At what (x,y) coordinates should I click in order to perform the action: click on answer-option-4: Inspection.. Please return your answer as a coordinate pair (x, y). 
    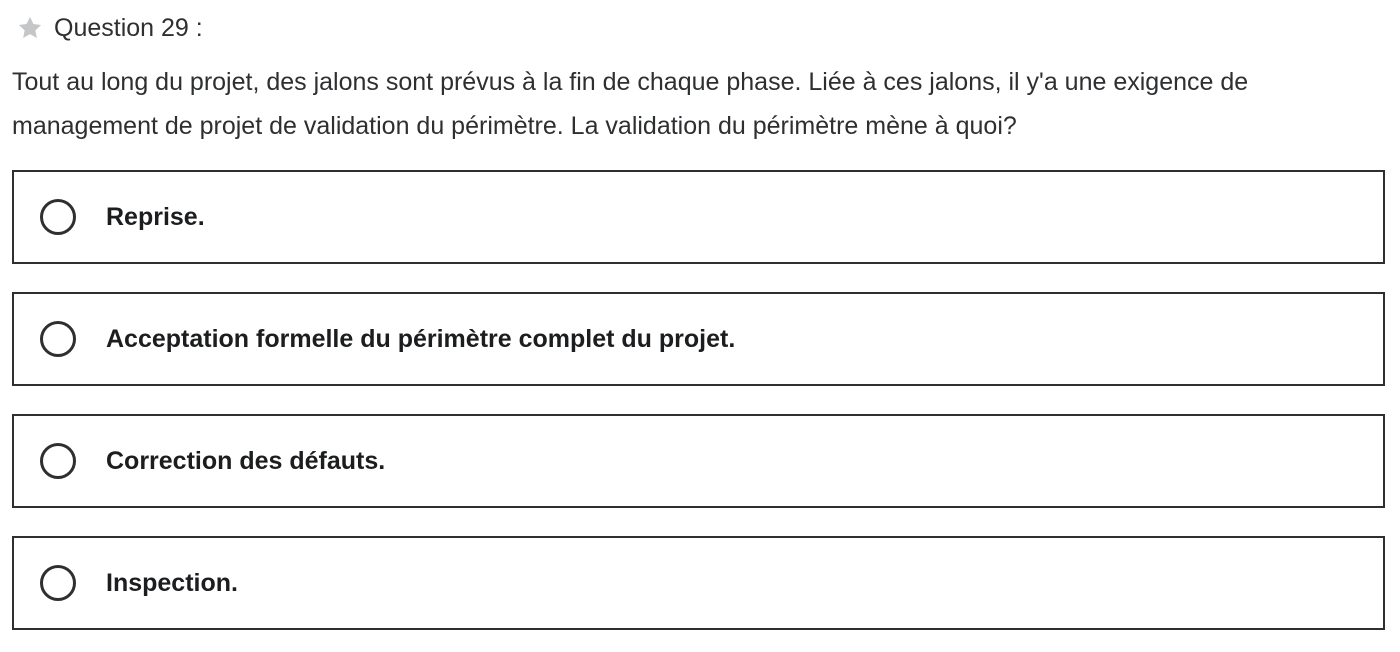
    Looking at the image, I should click on (698, 583).